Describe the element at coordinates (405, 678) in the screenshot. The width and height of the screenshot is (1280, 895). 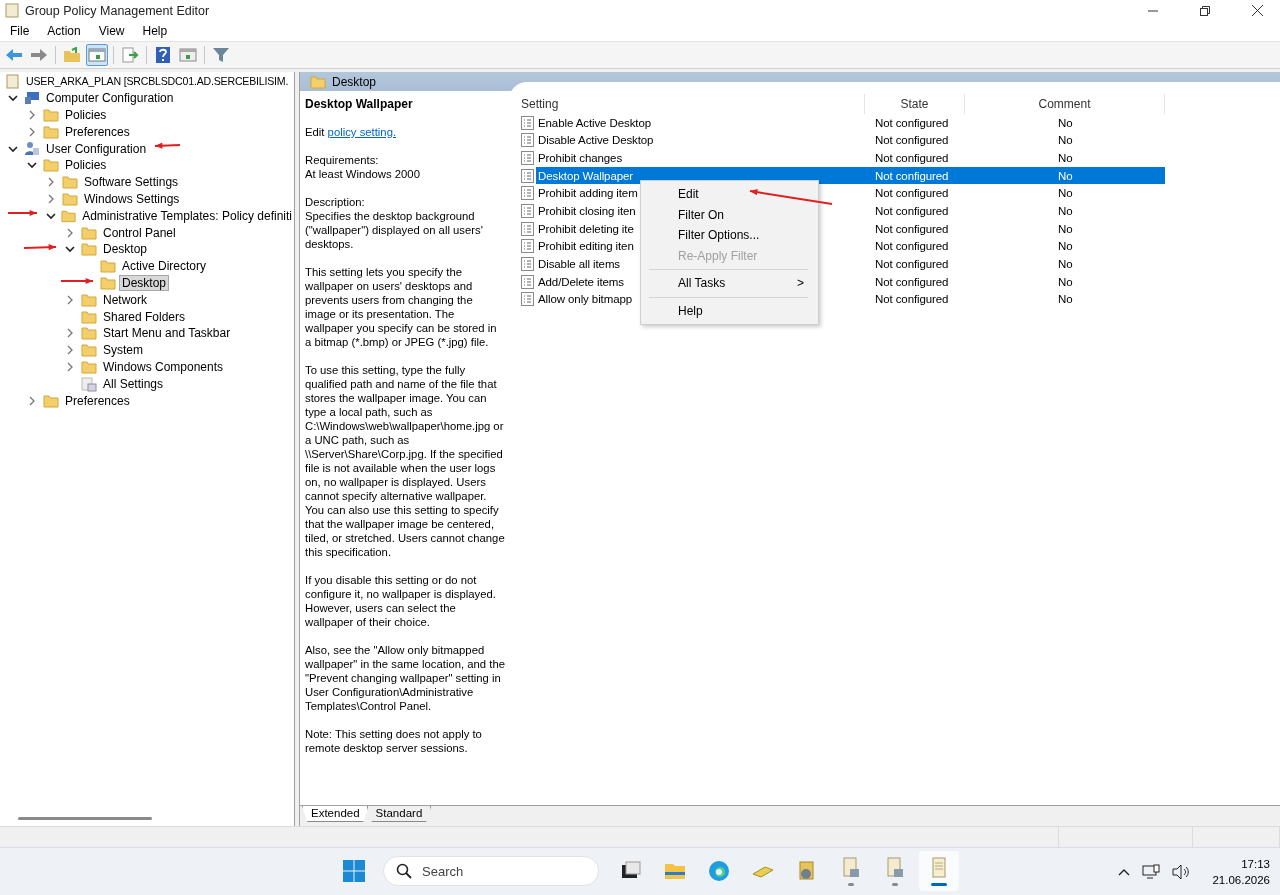
I see `description-paragraph: Also, see the "Allow only bitmapped wallpaper" in the same location, and the "Prevent changing wallpaper" setting in User Configuration\Administrative Templates\Control Panel.` at that location.